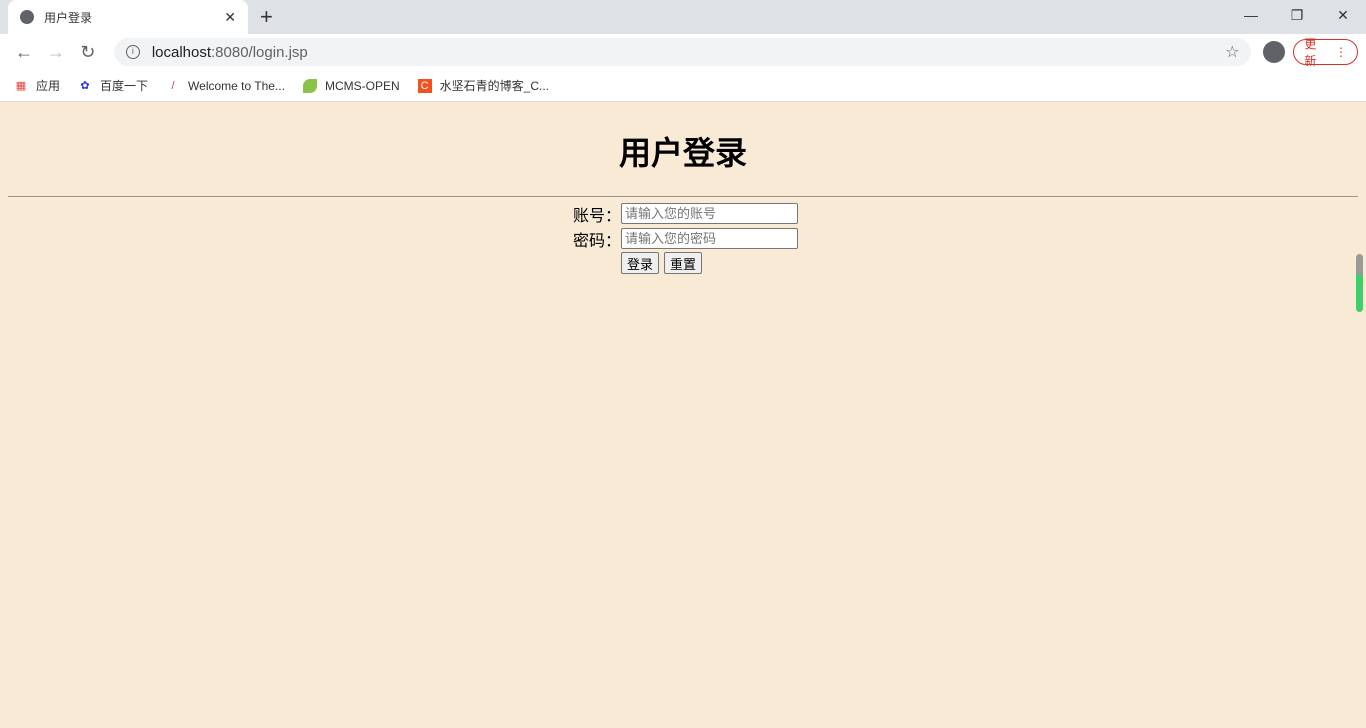 The height and width of the screenshot is (728, 1366). What do you see at coordinates (1310, 52) in the screenshot?
I see `update-label: 更新` at bounding box center [1310, 52].